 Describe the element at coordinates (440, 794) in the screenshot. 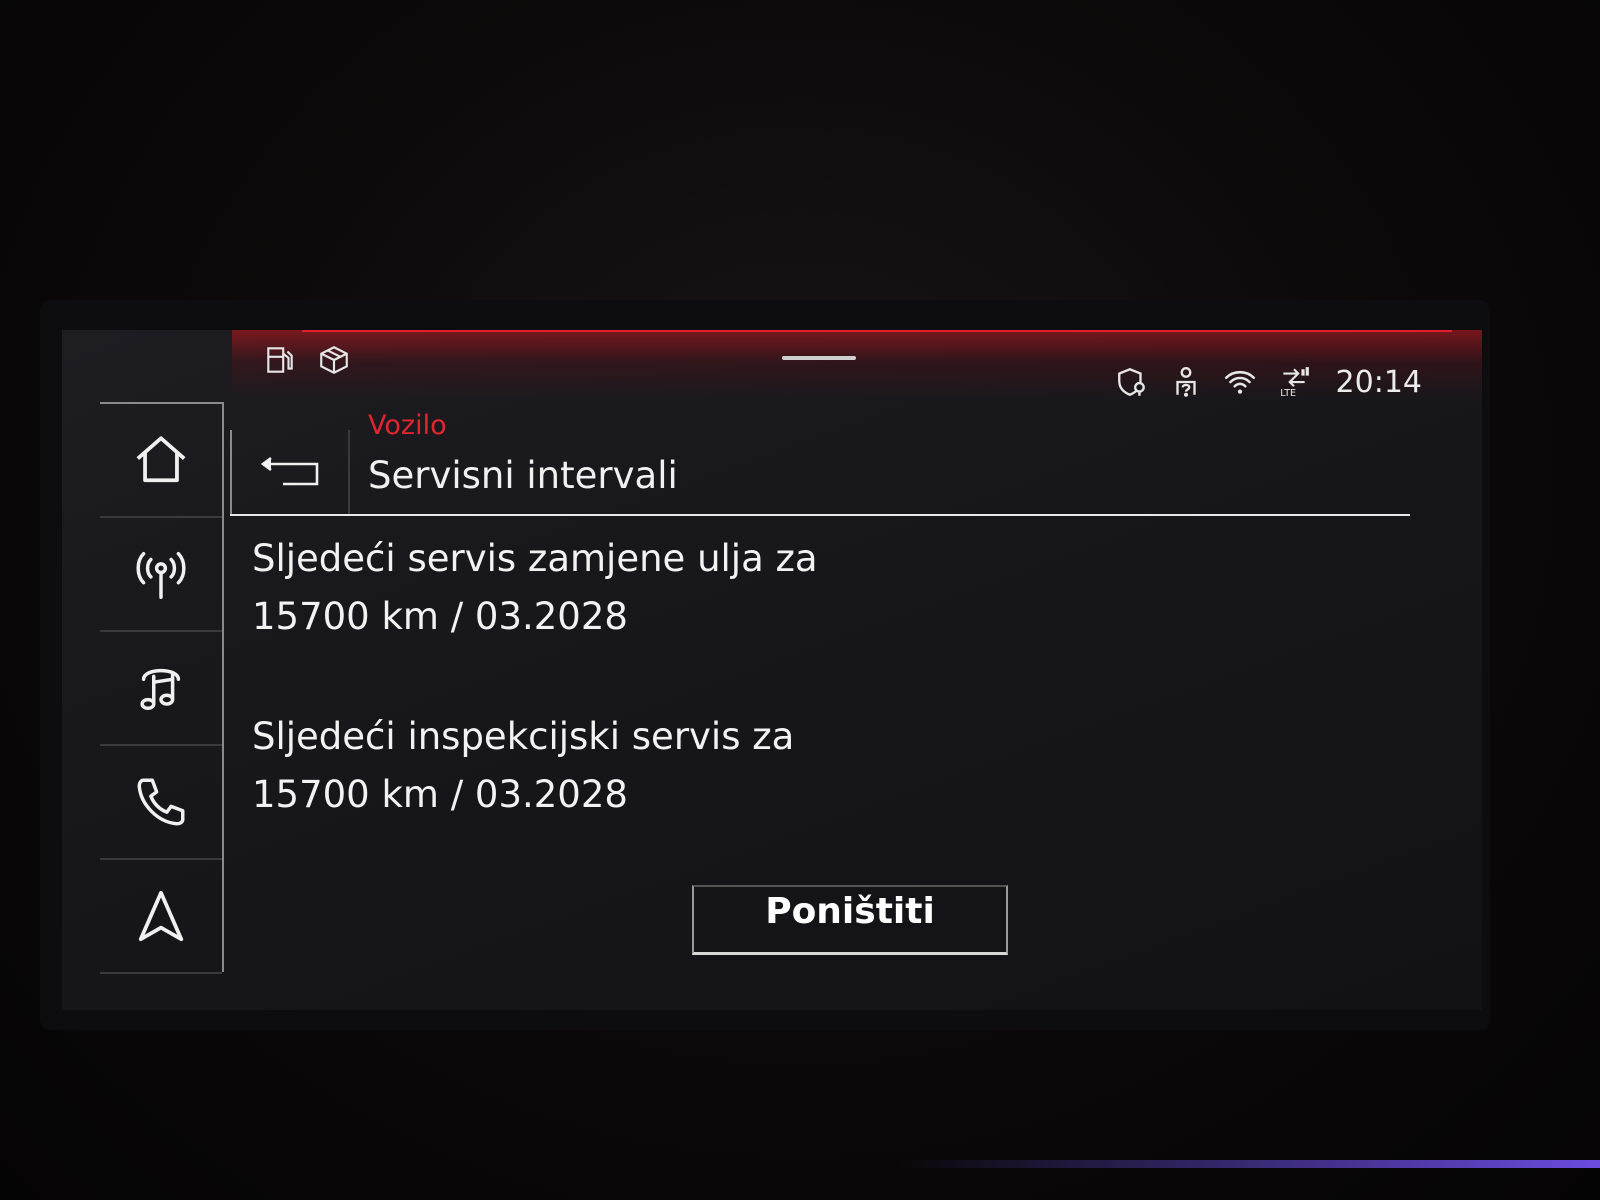

I see `inspection-service-value: 15700 km / 03.2028` at that location.